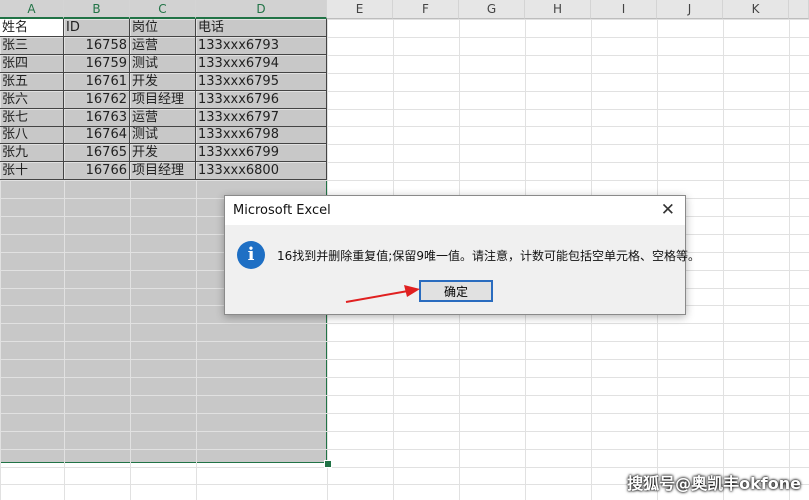 This screenshot has height=500, width=809. I want to click on table-cell: 16762, so click(97, 99).